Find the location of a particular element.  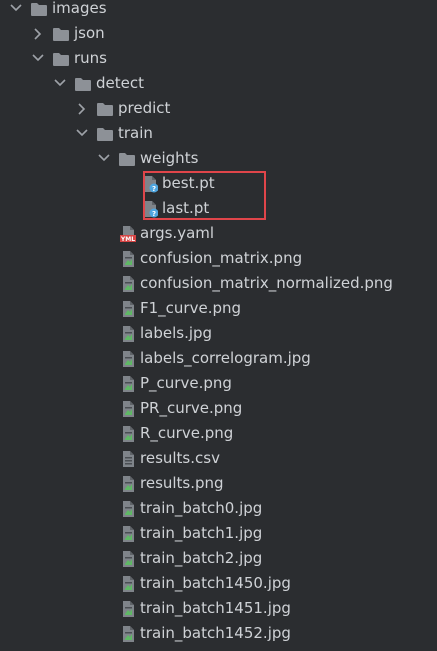

tree-item-label: runs is located at coordinates (90, 58).